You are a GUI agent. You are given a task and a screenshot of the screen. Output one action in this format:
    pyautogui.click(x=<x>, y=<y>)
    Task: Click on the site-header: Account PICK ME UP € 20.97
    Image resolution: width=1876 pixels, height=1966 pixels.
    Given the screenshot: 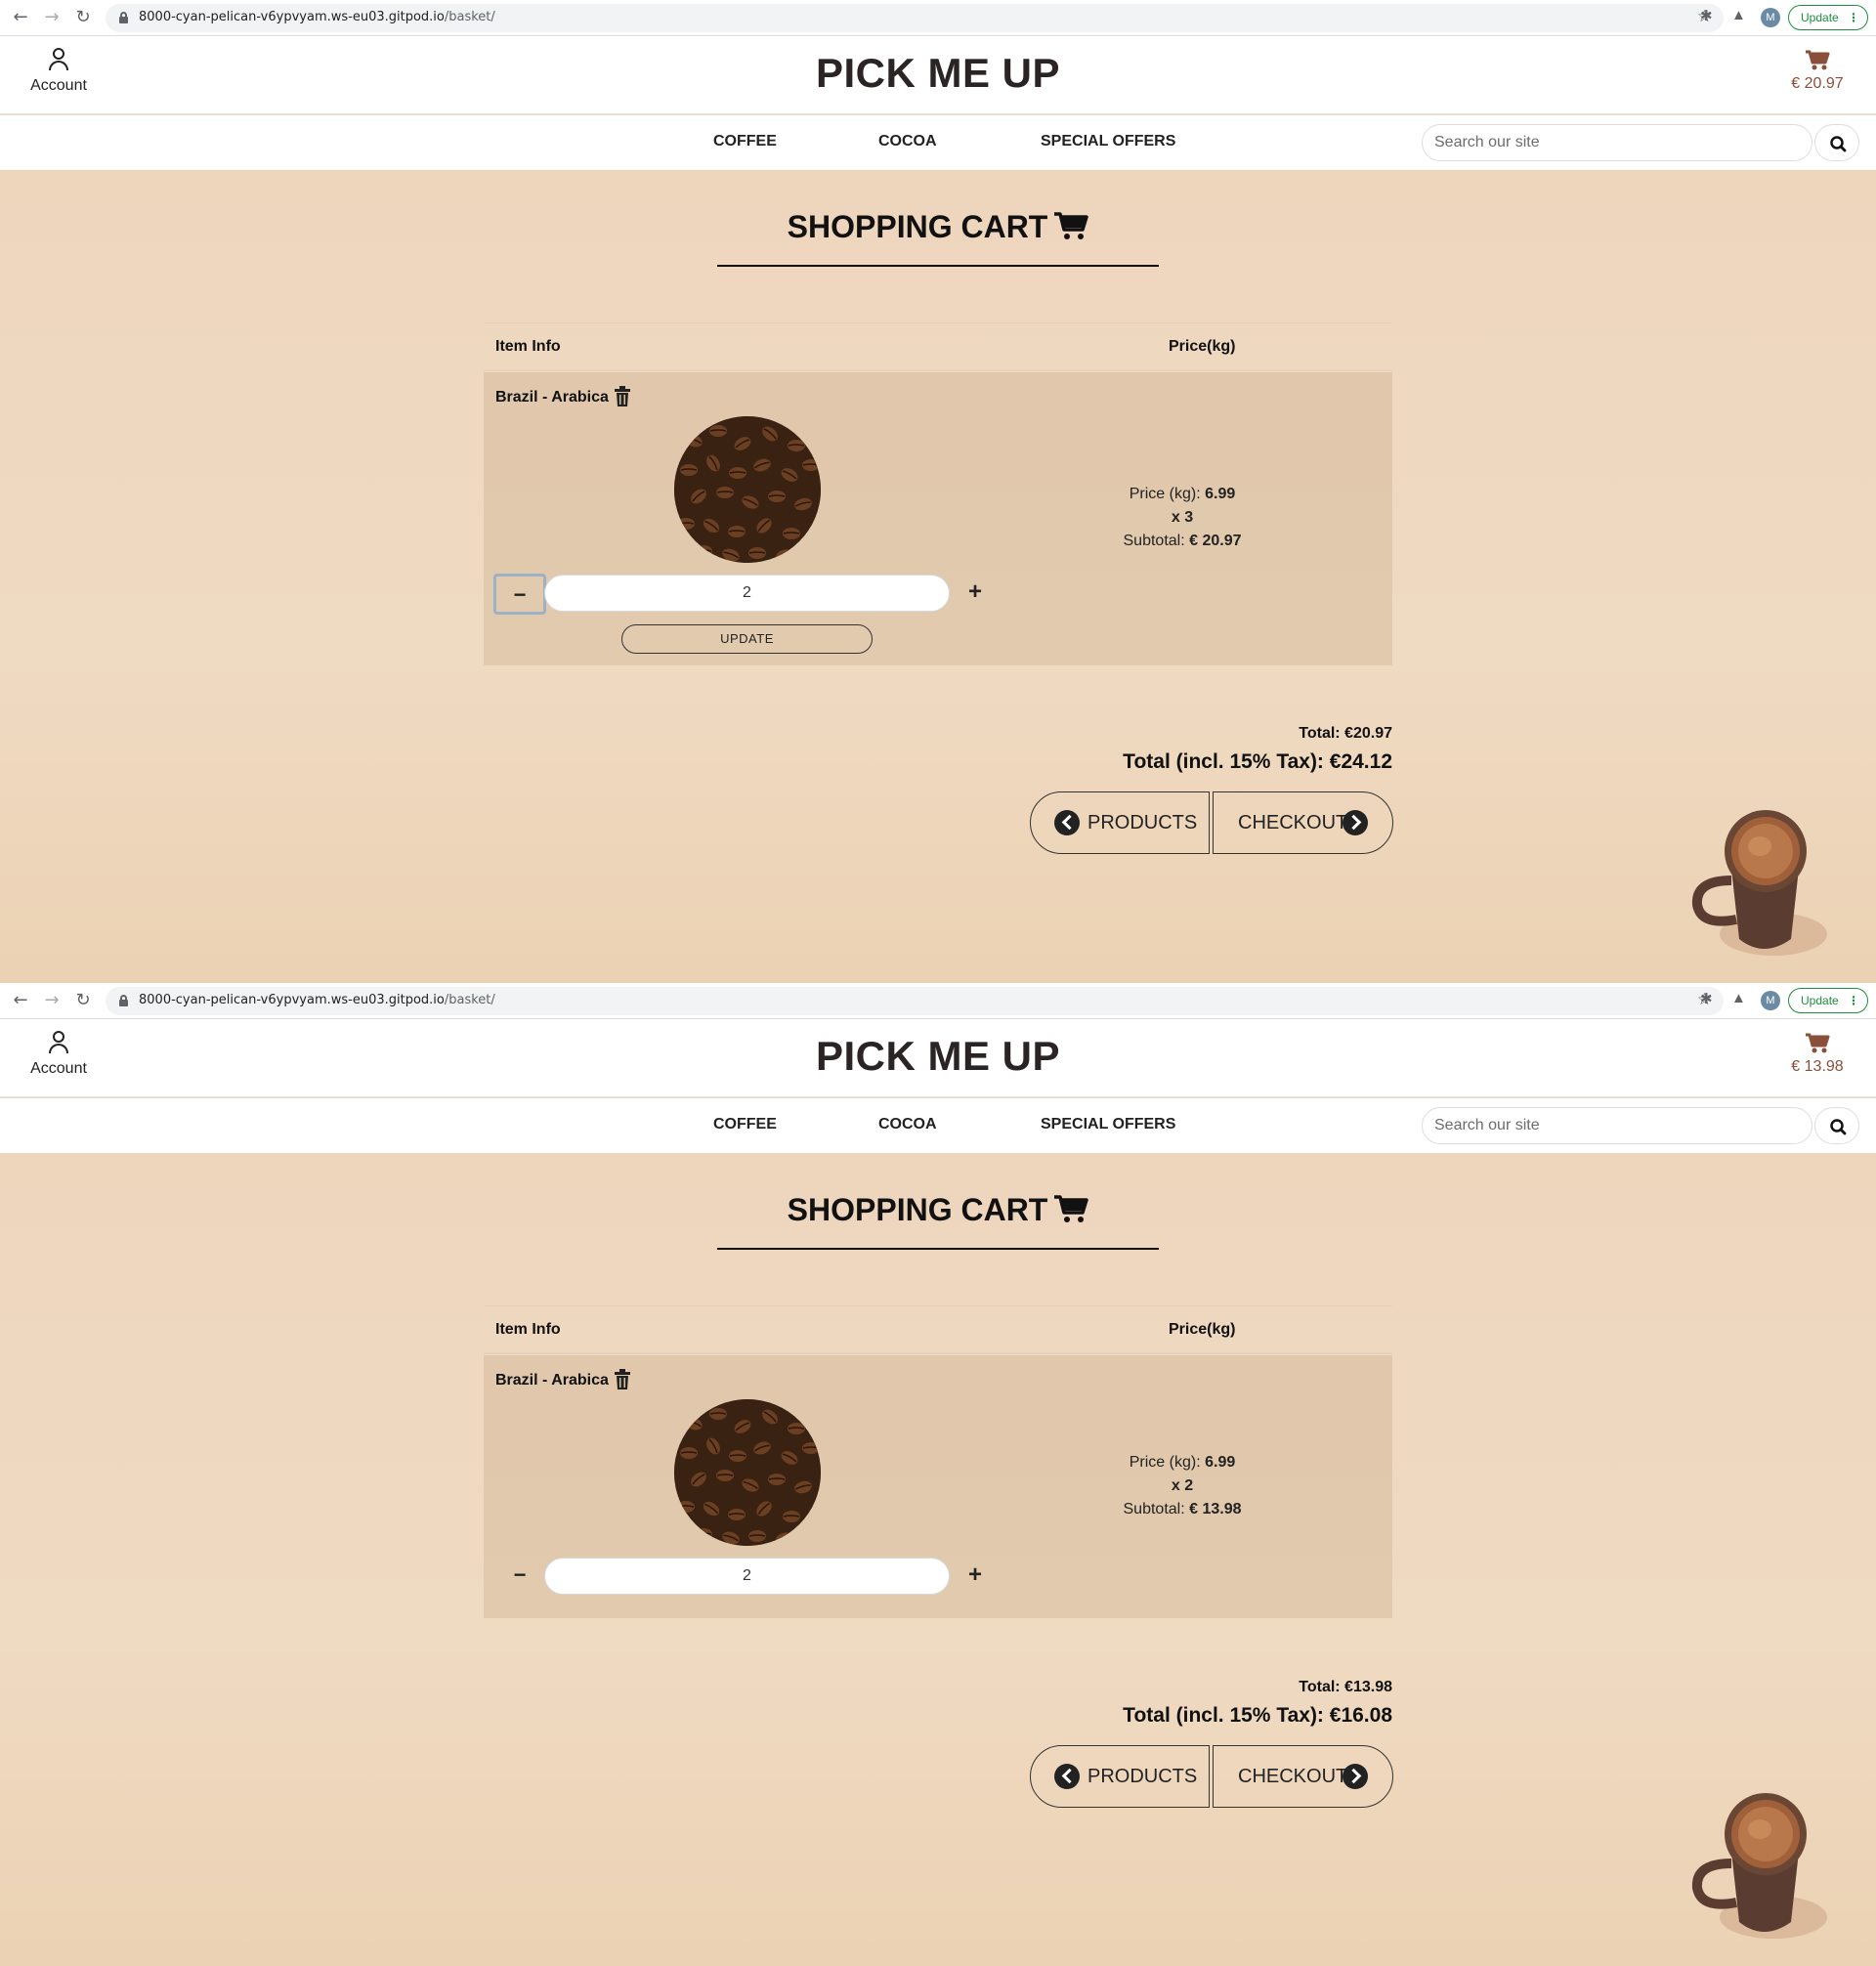 What is the action you would take?
    pyautogui.click(x=938, y=75)
    